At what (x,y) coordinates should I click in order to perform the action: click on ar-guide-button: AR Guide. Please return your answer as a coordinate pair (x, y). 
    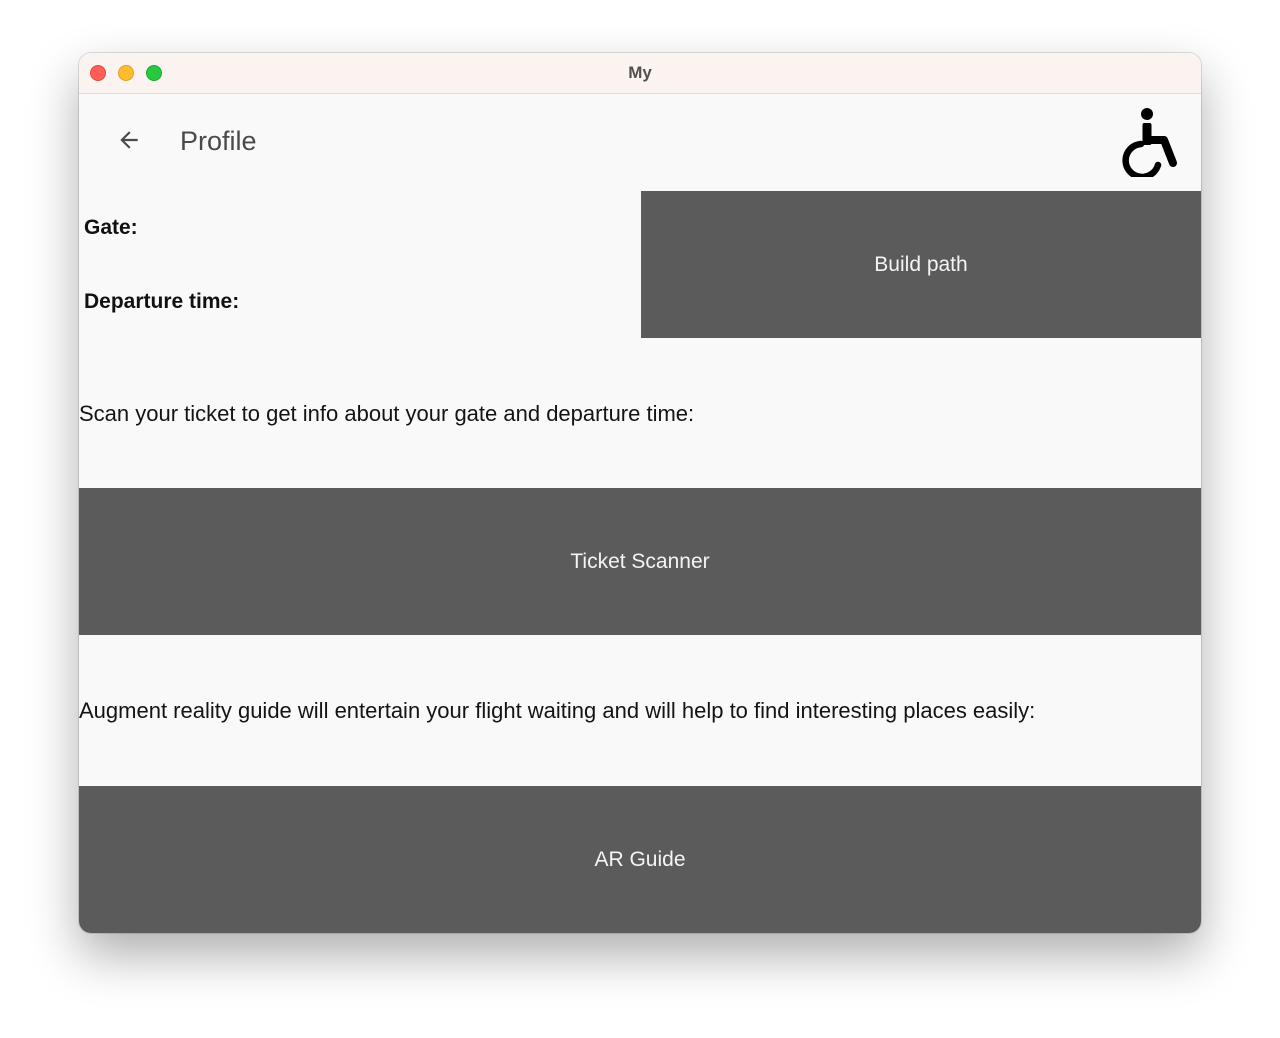
    Looking at the image, I should click on (640, 859).